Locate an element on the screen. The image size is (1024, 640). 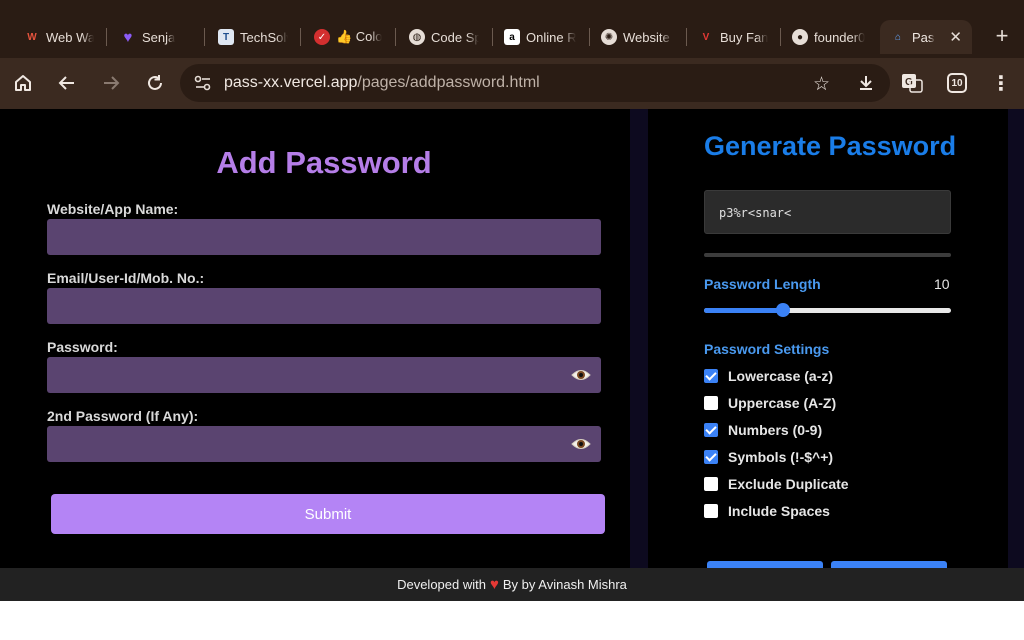
option-include-spaces: Include Spaces is located at coordinates (767, 511).